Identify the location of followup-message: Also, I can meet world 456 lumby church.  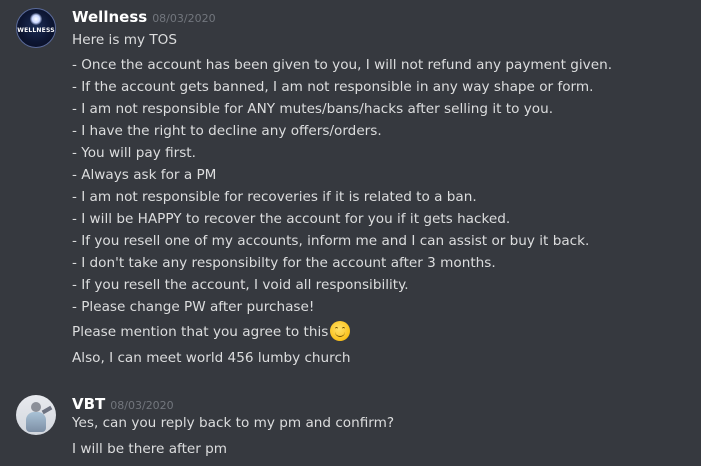
(211, 358).